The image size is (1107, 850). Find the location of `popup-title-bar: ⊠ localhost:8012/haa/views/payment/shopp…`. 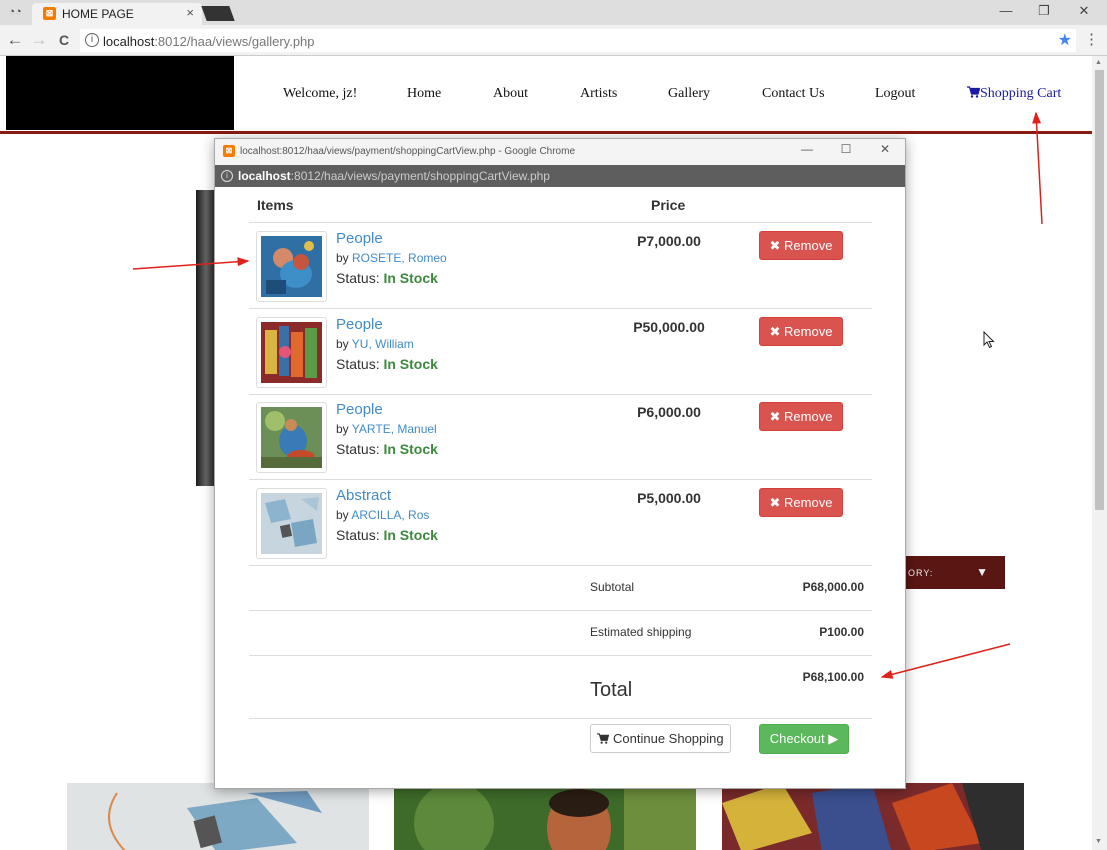

popup-title-bar: ⊠ localhost:8012/haa/views/payment/shopp… is located at coordinates (560, 152).